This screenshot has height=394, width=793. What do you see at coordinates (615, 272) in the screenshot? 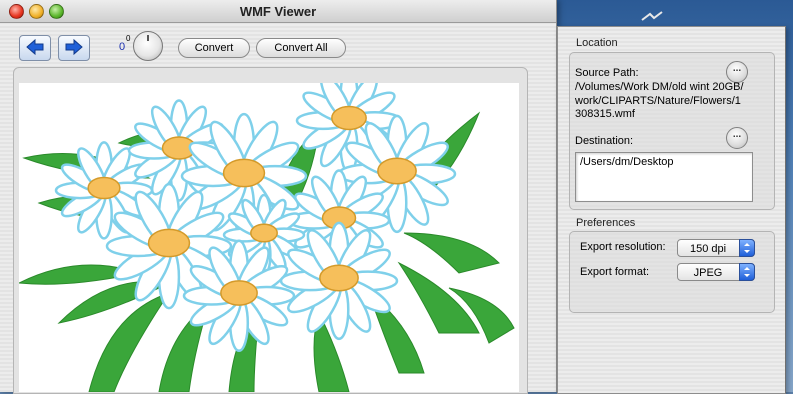
I see `export-format-label: Export format:` at bounding box center [615, 272].